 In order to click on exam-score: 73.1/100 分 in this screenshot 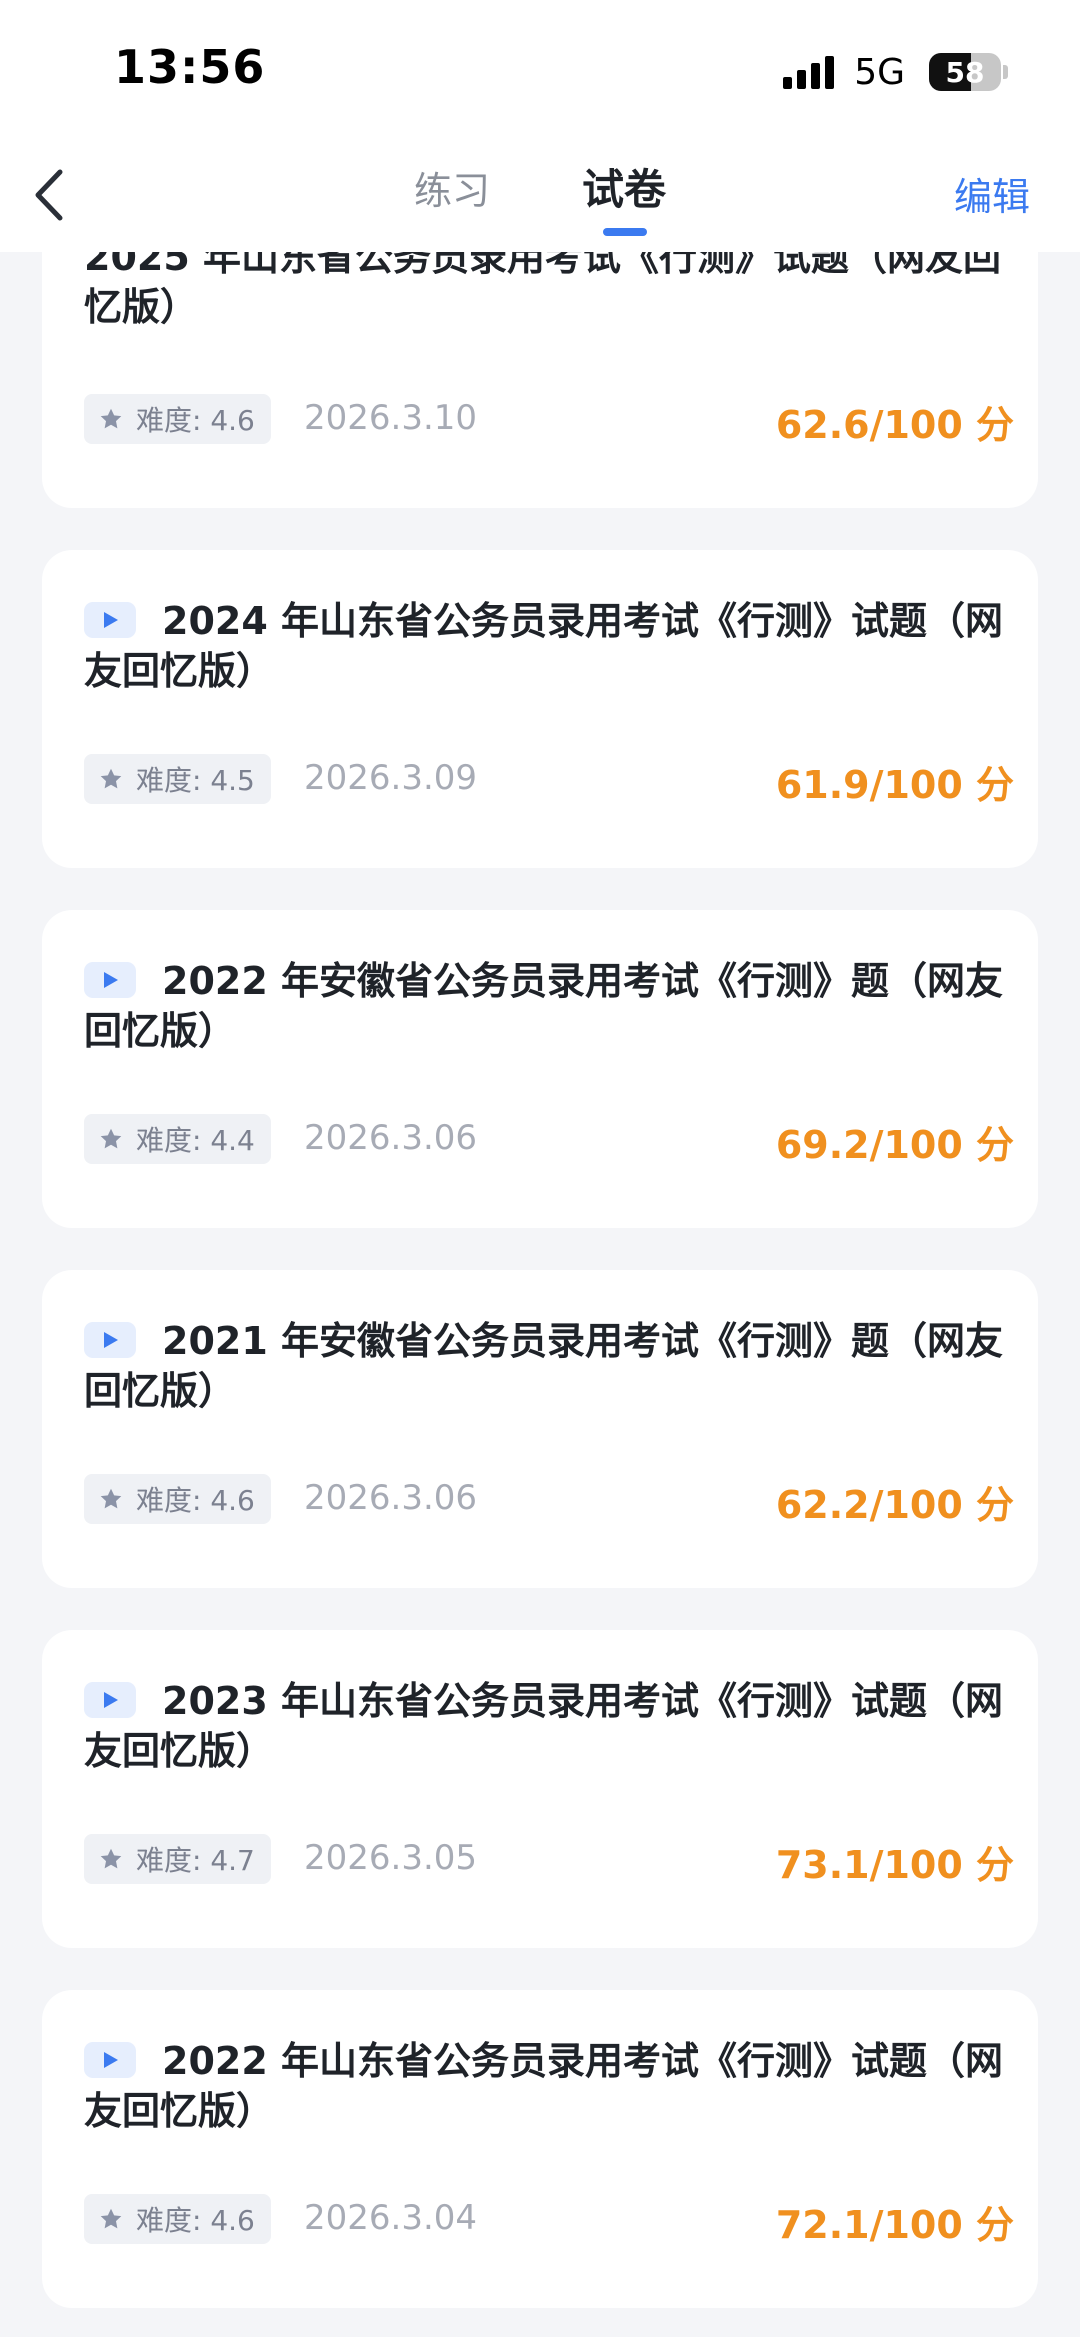, I will do `click(894, 1865)`.